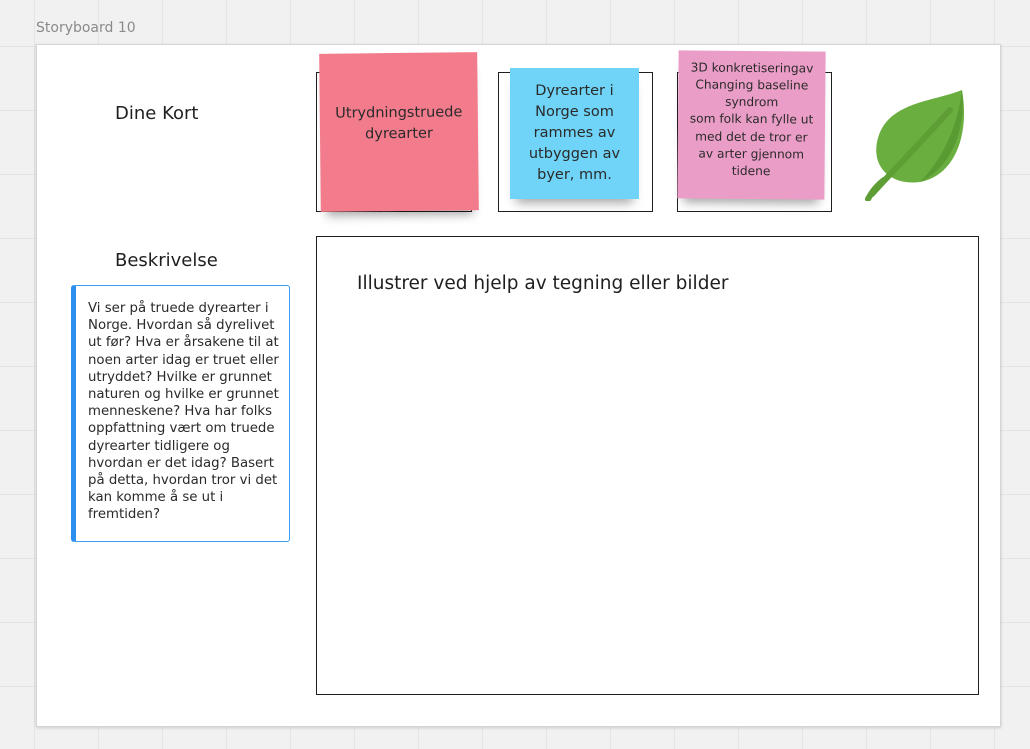 This screenshot has width=1030, height=749. What do you see at coordinates (399, 123) in the screenshot?
I see `sticky-note-text: Utrydningstruede dyrearter` at bounding box center [399, 123].